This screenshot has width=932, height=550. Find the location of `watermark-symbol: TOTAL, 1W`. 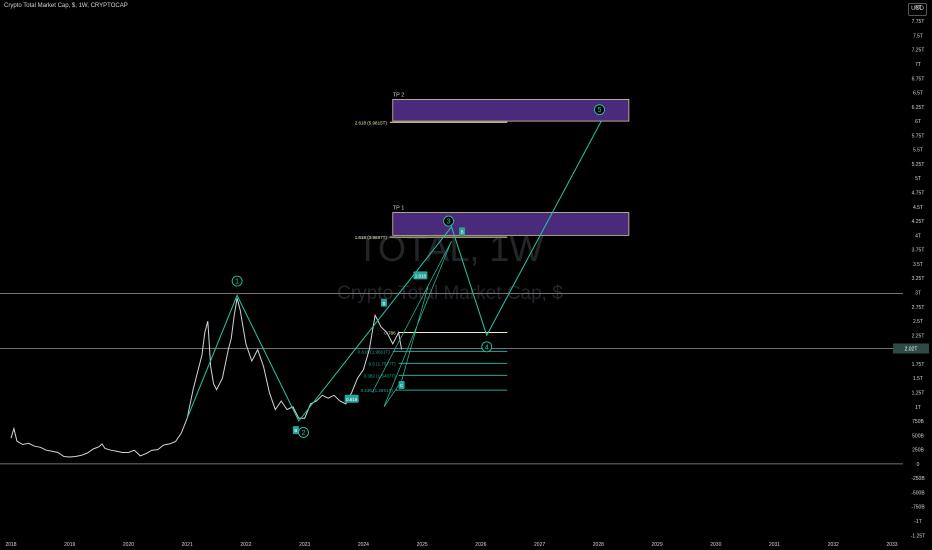

watermark-symbol: TOTAL, 1W is located at coordinates (450, 248).